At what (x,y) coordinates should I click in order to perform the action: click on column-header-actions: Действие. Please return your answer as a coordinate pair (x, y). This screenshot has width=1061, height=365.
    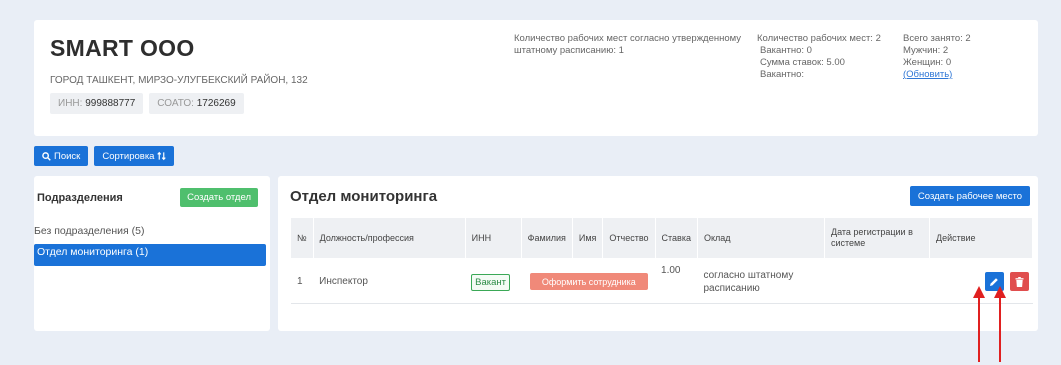
    Looking at the image, I should click on (981, 238).